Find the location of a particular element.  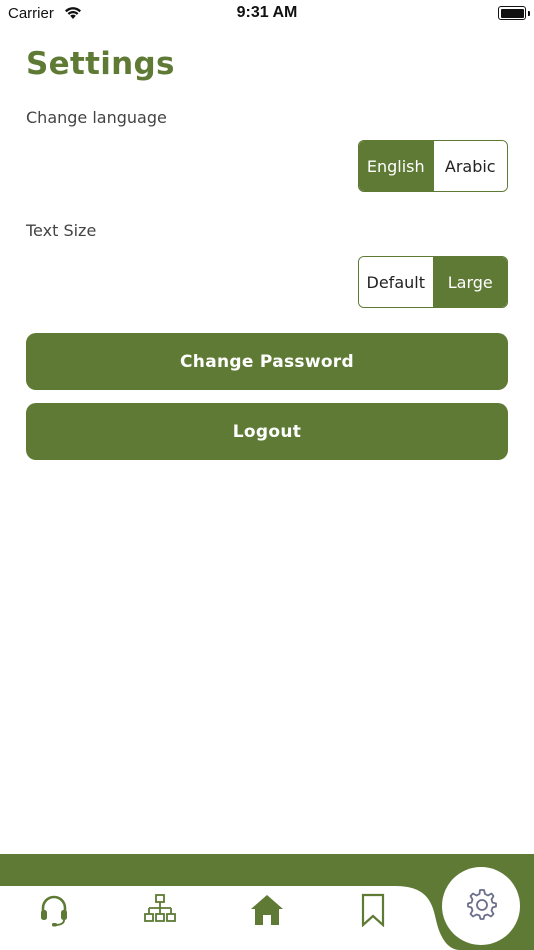

battery-icon is located at coordinates (514, 13).